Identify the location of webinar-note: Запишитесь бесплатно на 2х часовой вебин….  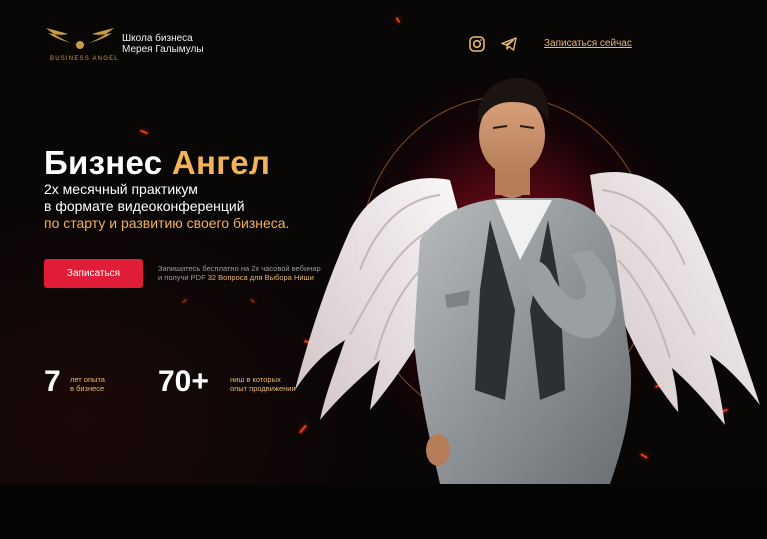
(239, 273).